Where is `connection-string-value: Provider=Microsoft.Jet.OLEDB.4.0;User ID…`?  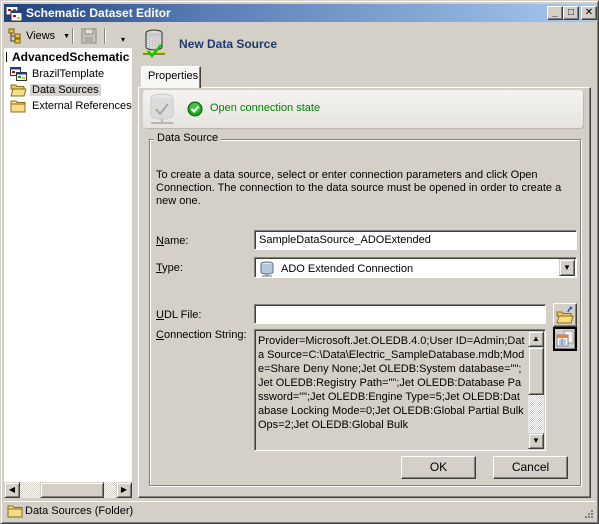 connection-string-value: Provider=Microsoft.Jet.OLEDB.4.0;User ID… is located at coordinates (391, 383).